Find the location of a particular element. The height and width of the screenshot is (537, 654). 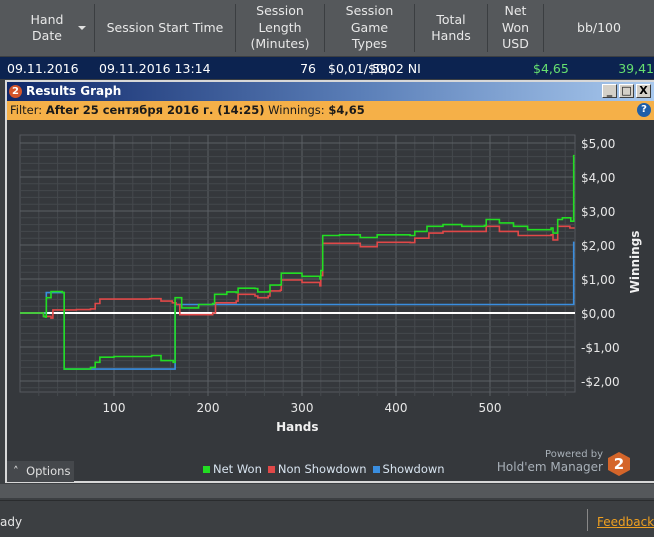

powered-by: Powered by Hold'em Manager is located at coordinates (550, 461).